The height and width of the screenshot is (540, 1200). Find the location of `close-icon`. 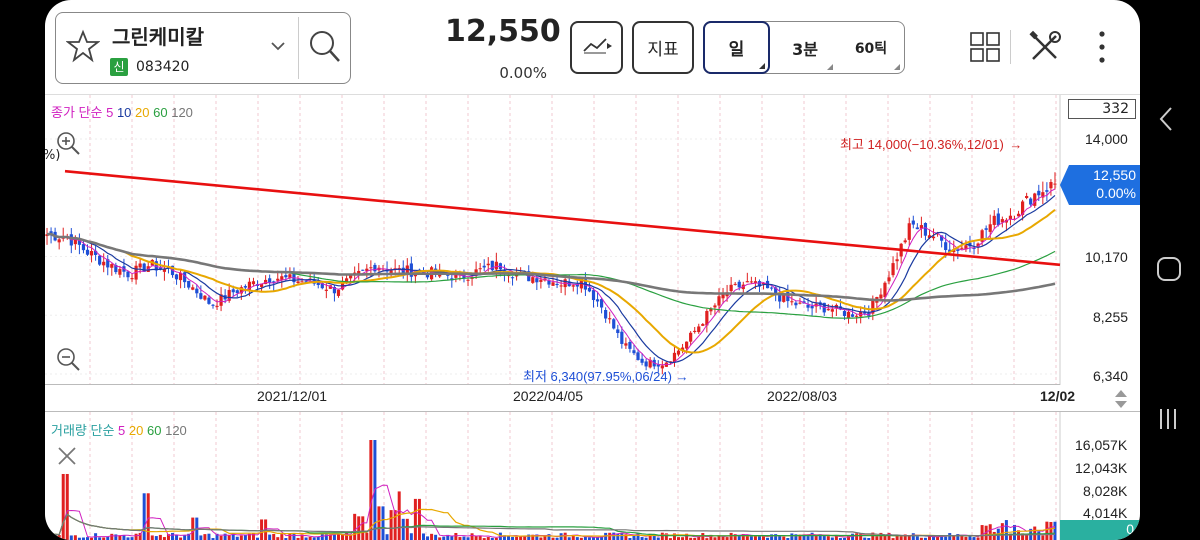

close-icon is located at coordinates (67, 458).